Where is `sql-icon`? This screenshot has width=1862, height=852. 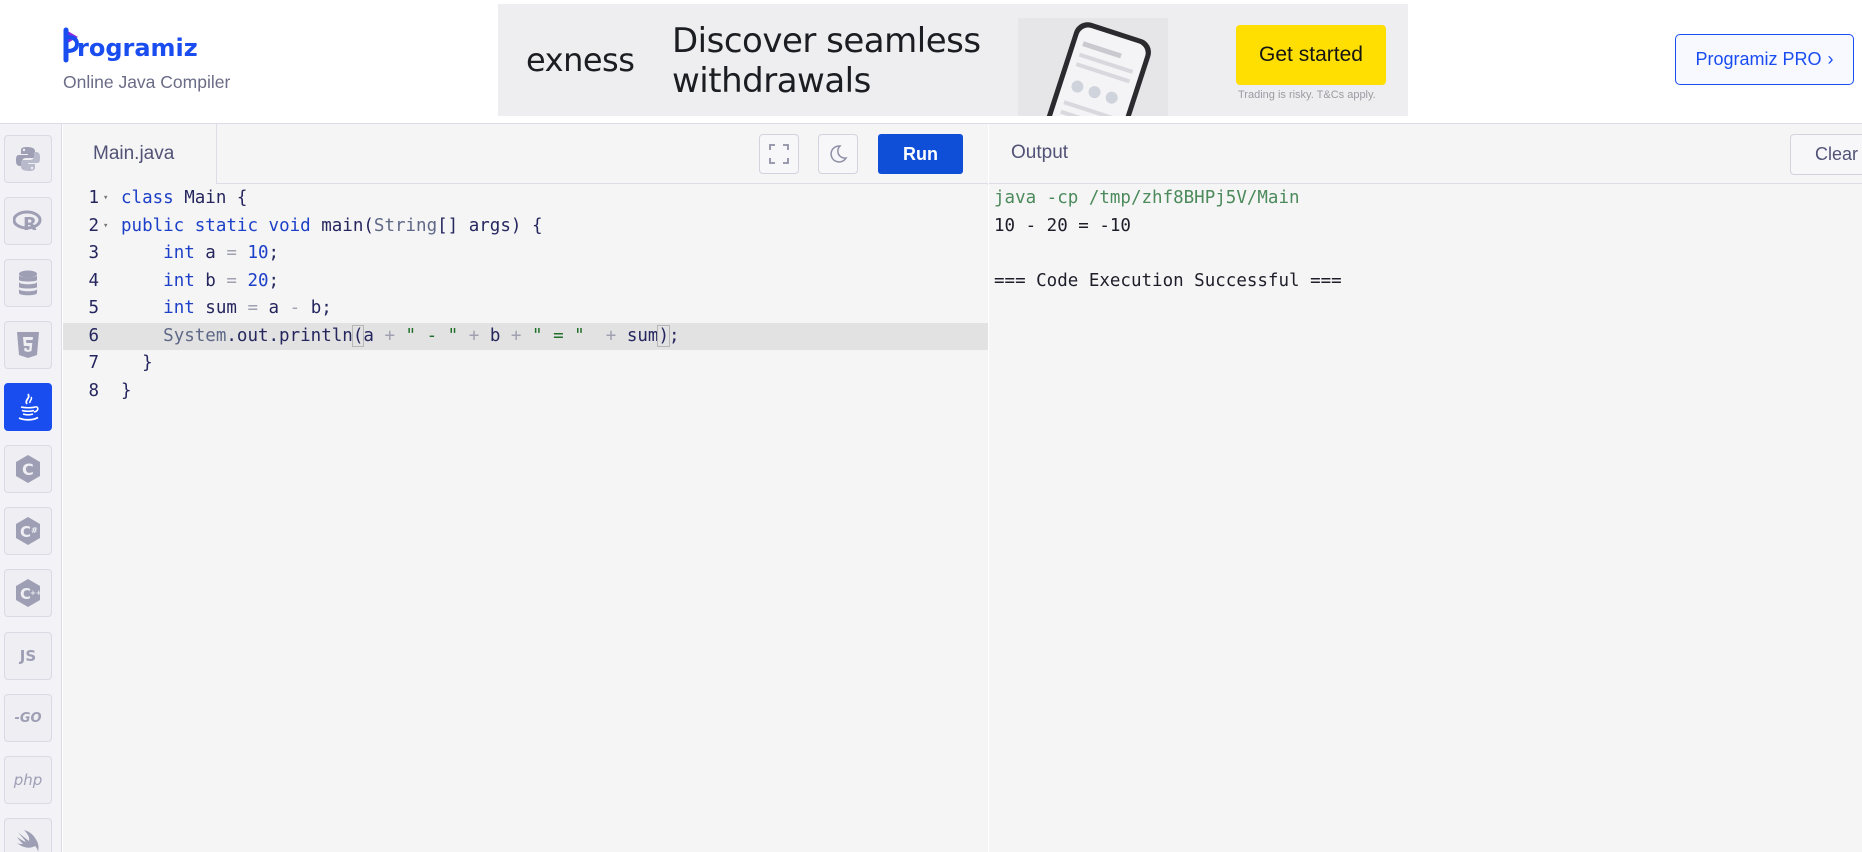
sql-icon is located at coordinates (28, 283).